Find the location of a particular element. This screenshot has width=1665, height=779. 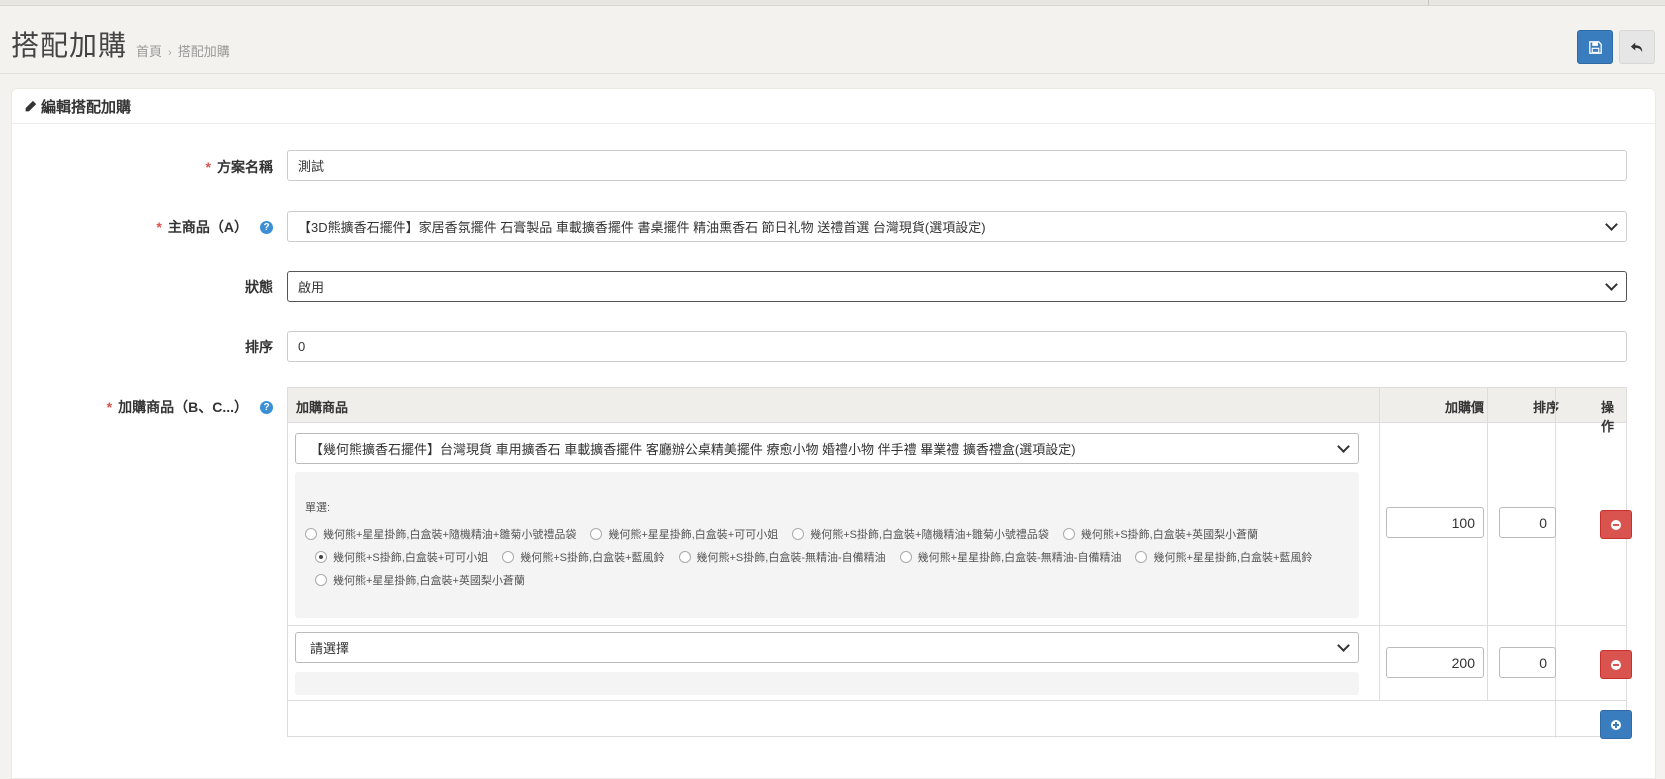

breadcrumb-home: 首頁 is located at coordinates (149, 51).